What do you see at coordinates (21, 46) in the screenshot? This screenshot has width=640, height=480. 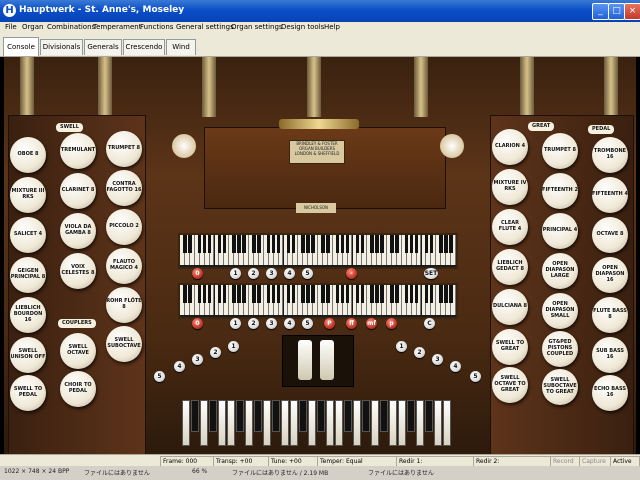 I see `tab-console: Console` at bounding box center [21, 46].